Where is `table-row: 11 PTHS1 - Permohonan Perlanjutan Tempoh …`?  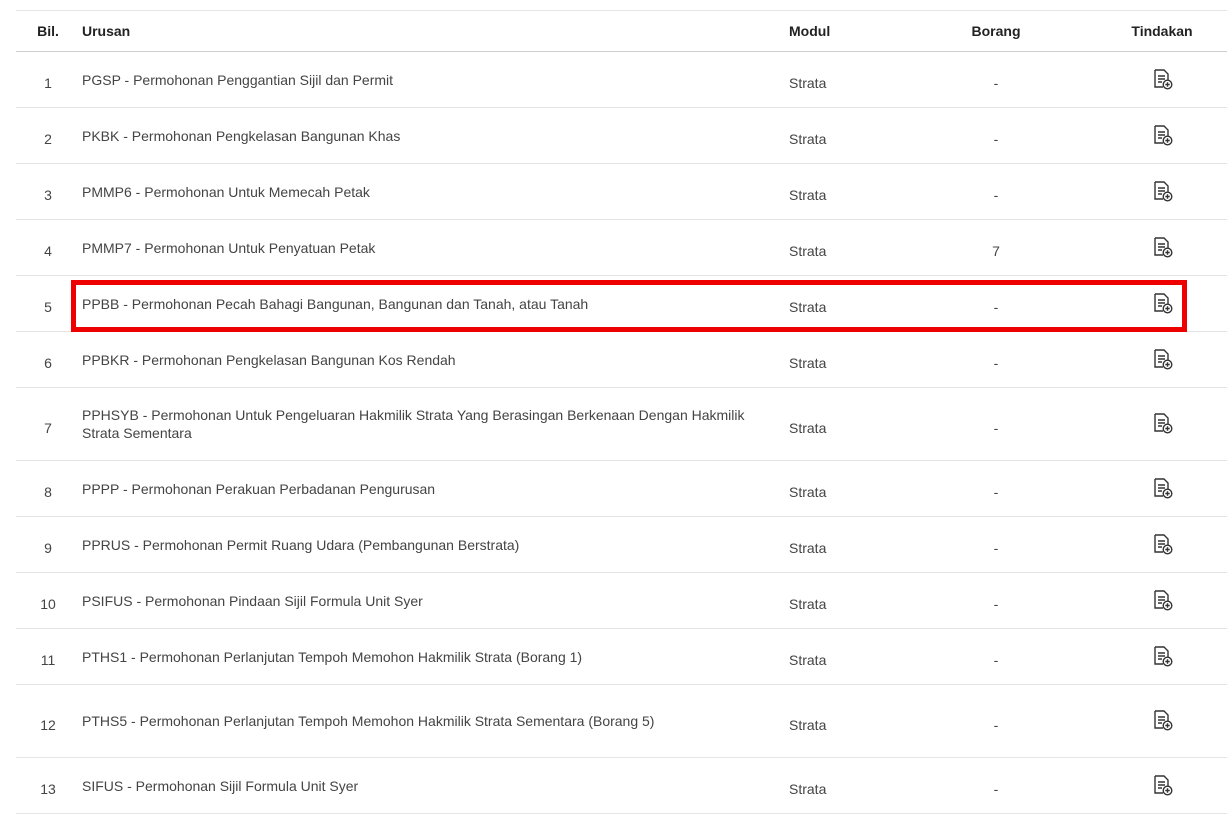
table-row: 11 PTHS1 - Permohonan Perlanjutan Tempoh … is located at coordinates (621, 656).